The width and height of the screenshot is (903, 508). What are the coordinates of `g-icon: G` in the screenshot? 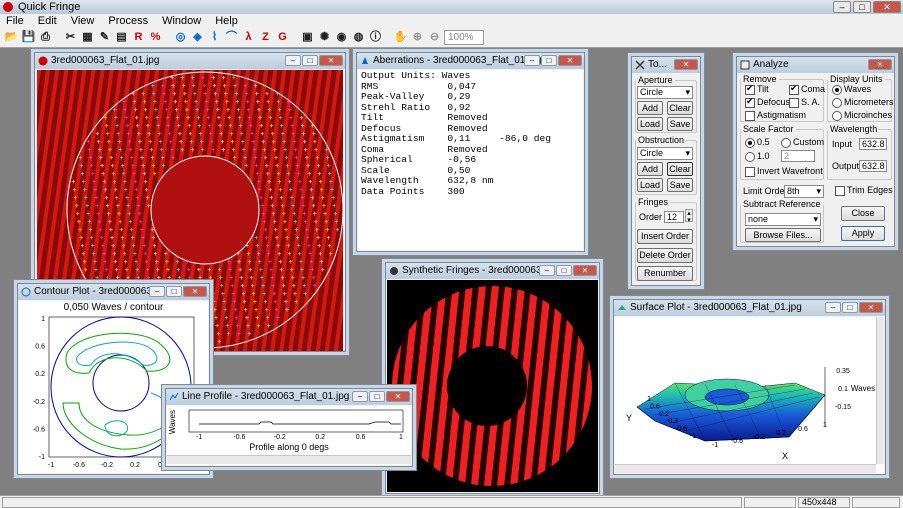 It's located at (282, 37).